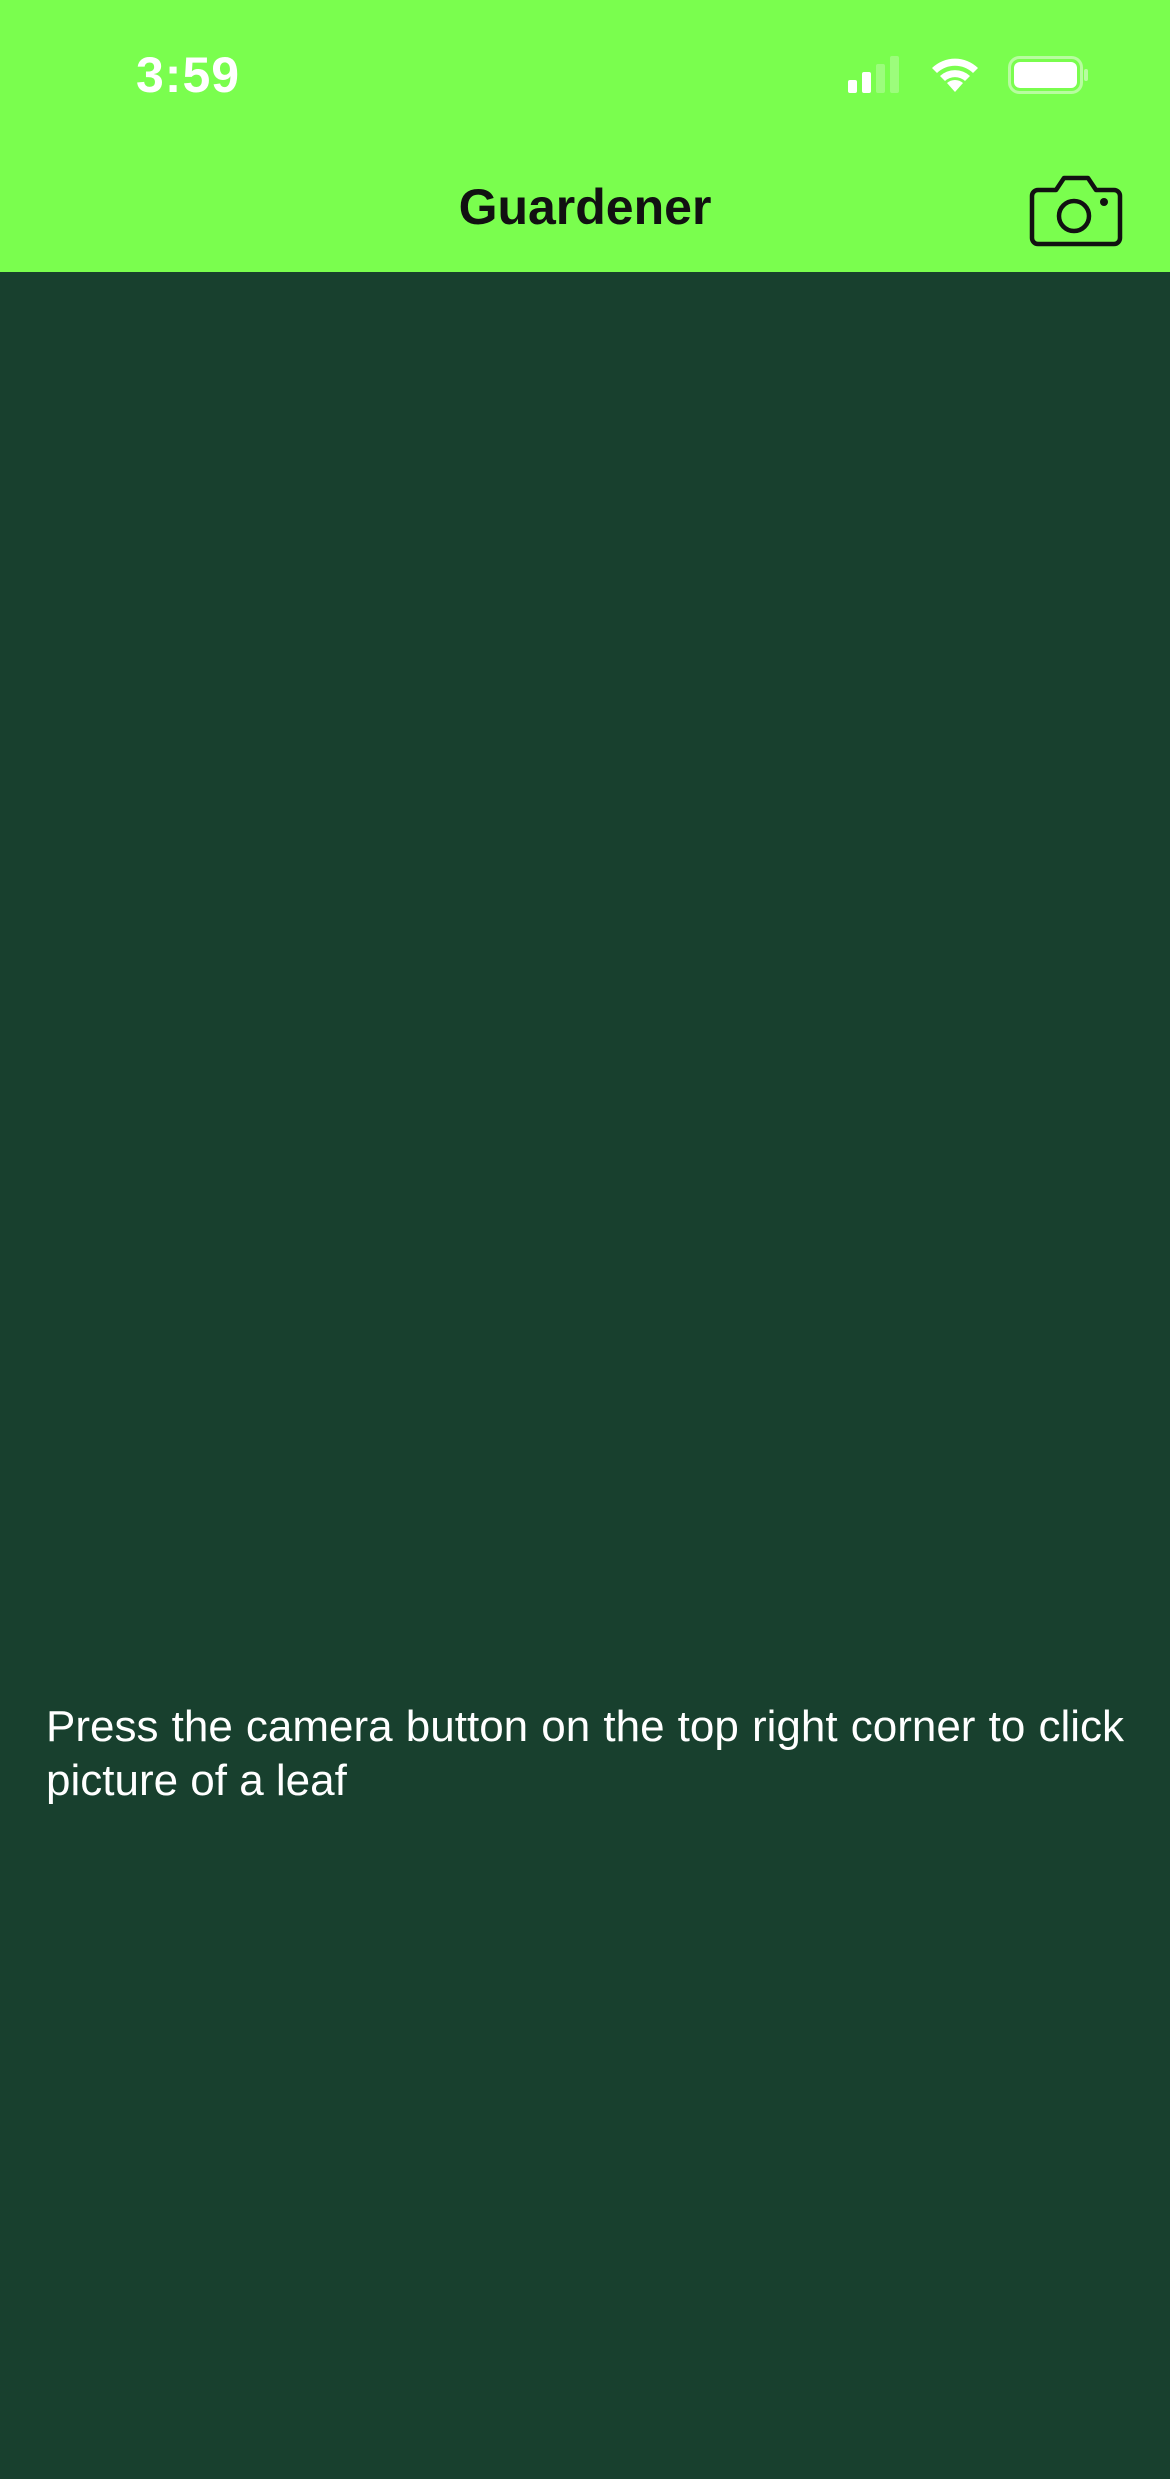  I want to click on cellular-signal-icon, so click(874, 75).